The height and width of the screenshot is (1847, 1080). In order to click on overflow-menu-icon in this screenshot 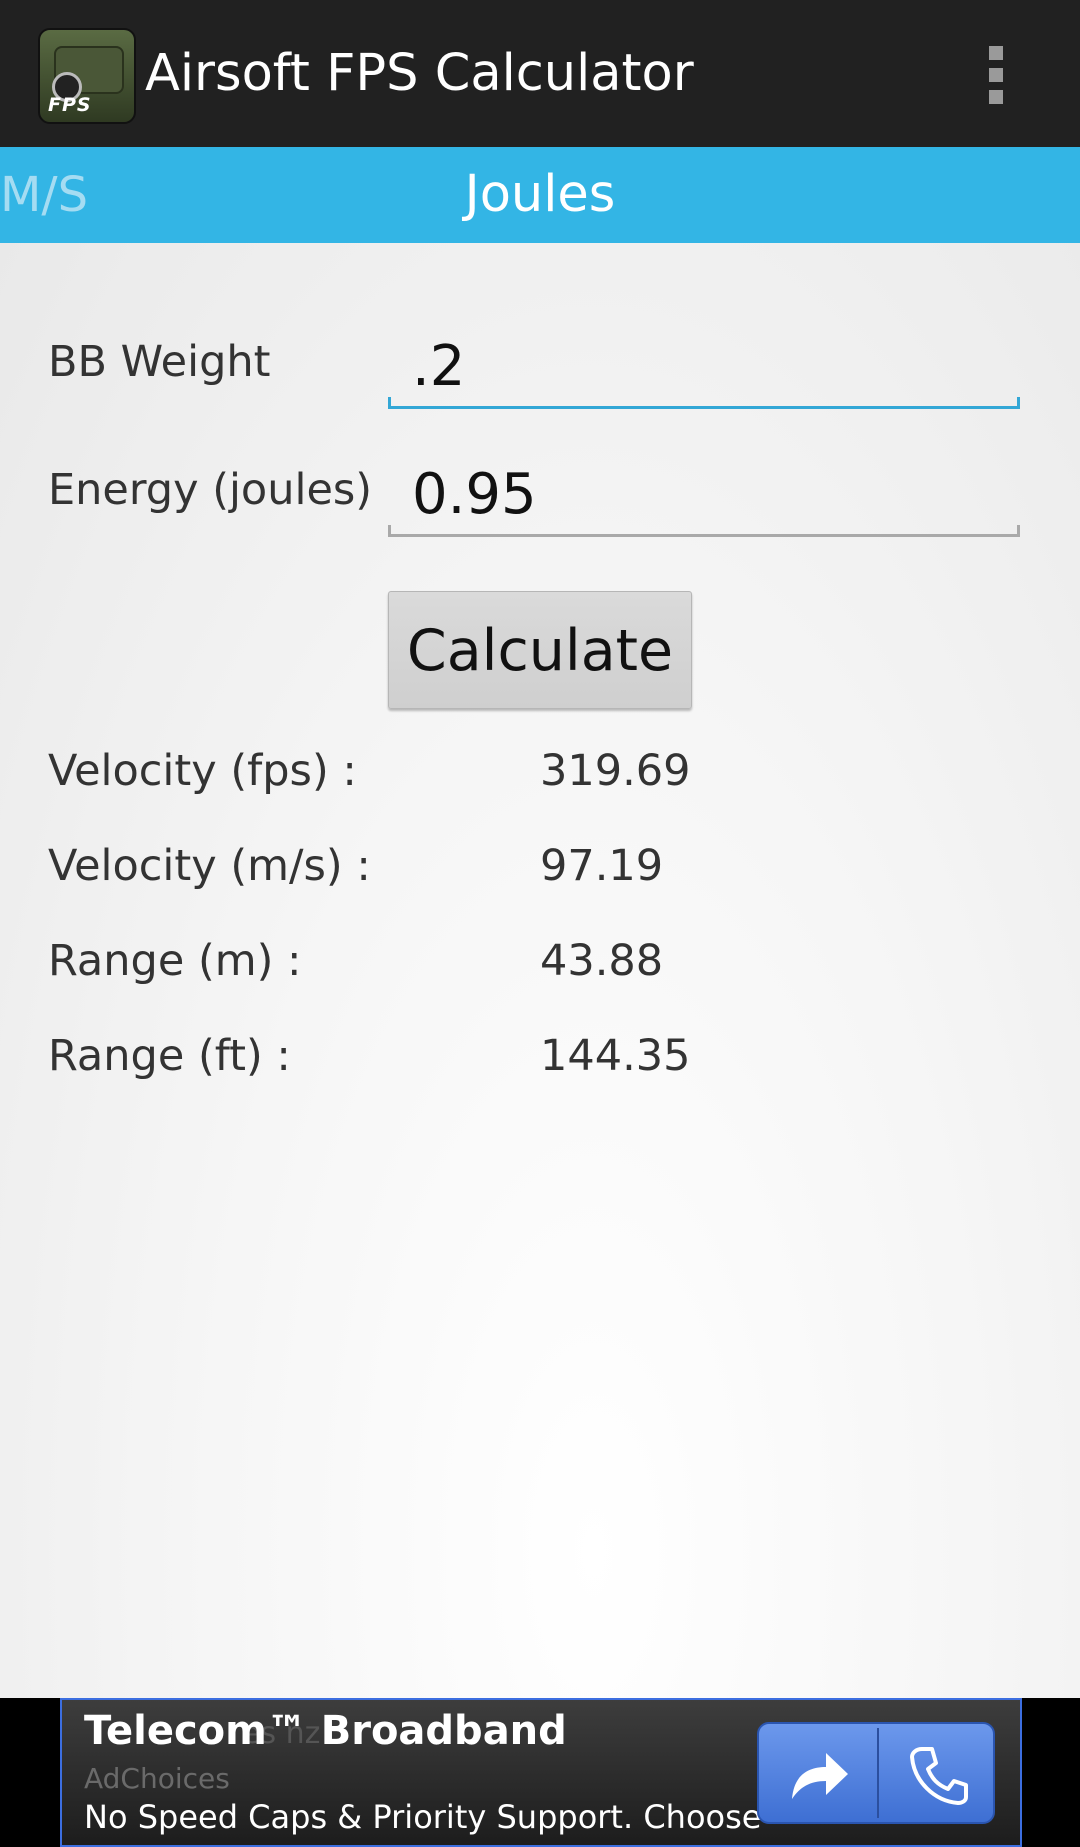, I will do `click(995, 75)`.